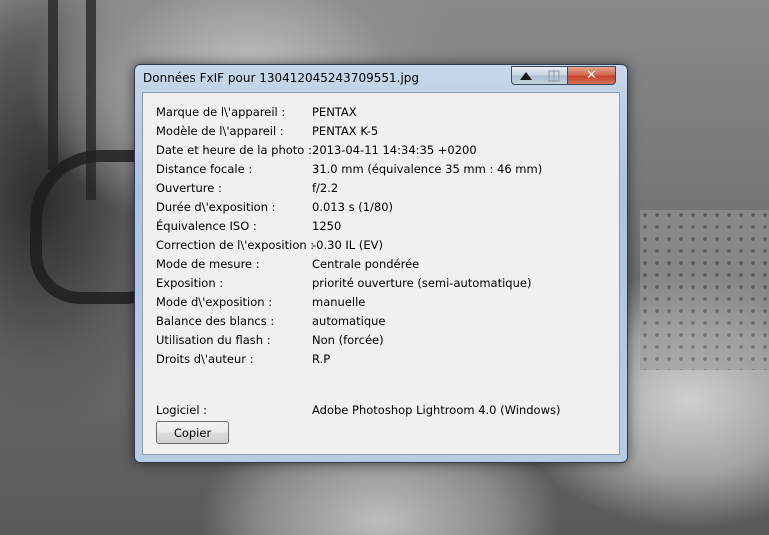 This screenshot has height=535, width=769. Describe the element at coordinates (347, 245) in the screenshot. I see `exif-value: -0.30 IL (EV)` at that location.